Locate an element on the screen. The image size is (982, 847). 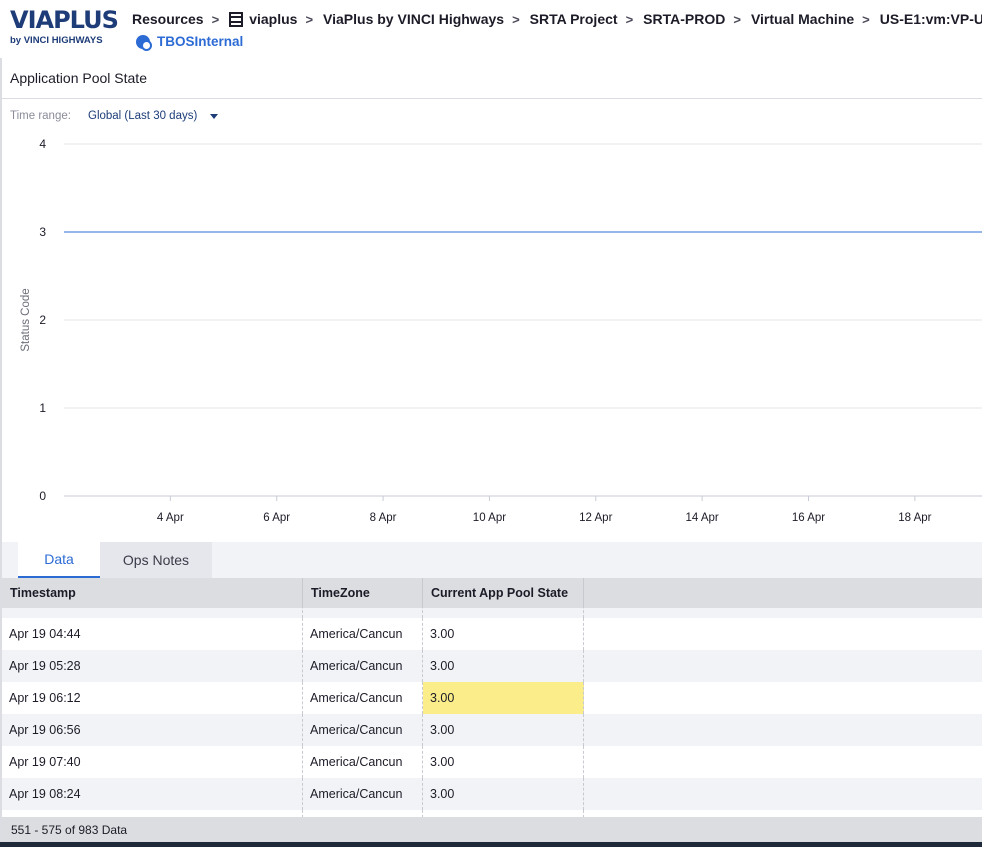
logo-subtitle: by VINCI HIGHWAYS is located at coordinates (56, 40).